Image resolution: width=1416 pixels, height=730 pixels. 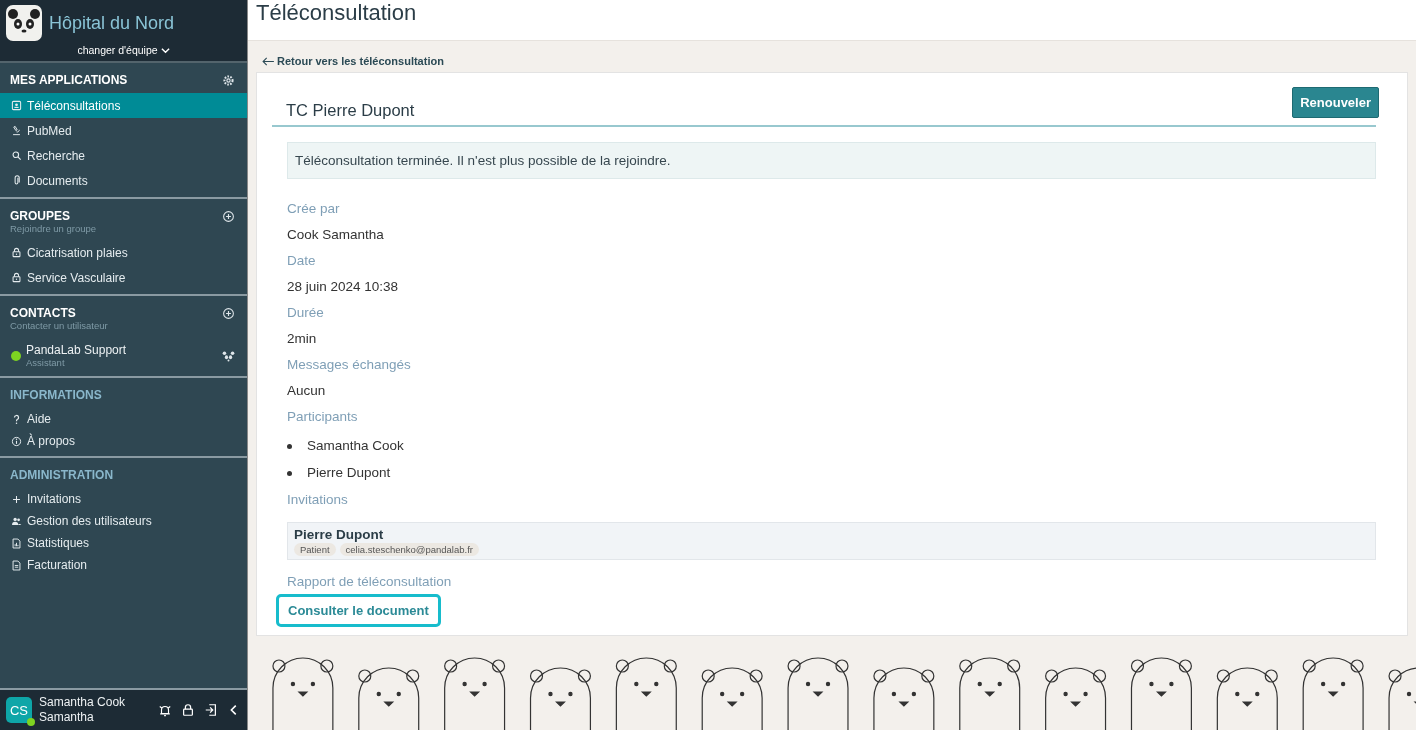 What do you see at coordinates (355, 446) in the screenshot?
I see `participant-name: Samantha Cook` at bounding box center [355, 446].